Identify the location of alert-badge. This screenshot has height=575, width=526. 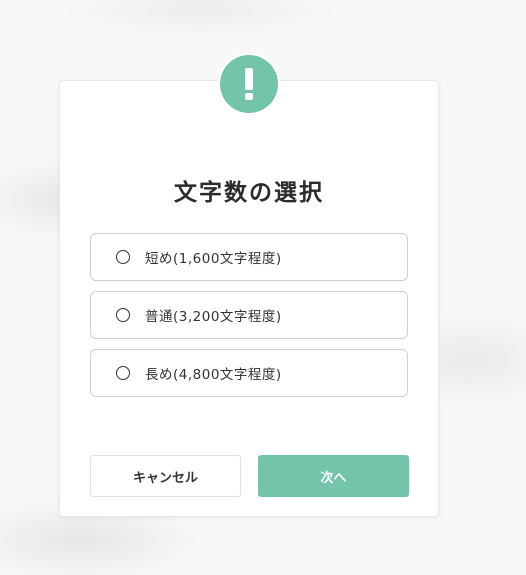
(249, 84).